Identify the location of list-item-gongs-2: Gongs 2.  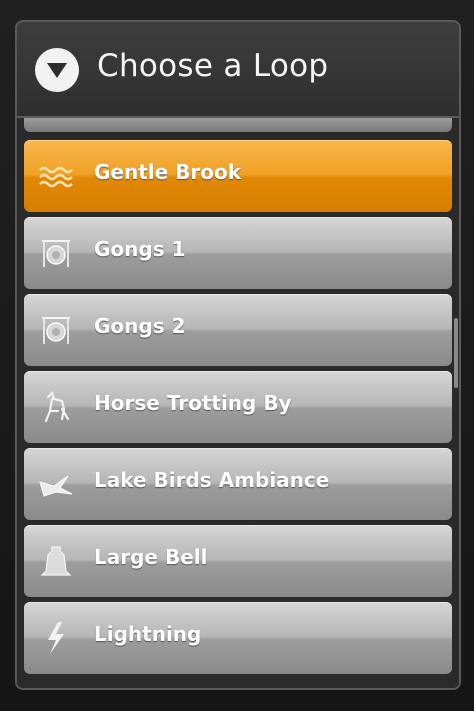
(238, 330).